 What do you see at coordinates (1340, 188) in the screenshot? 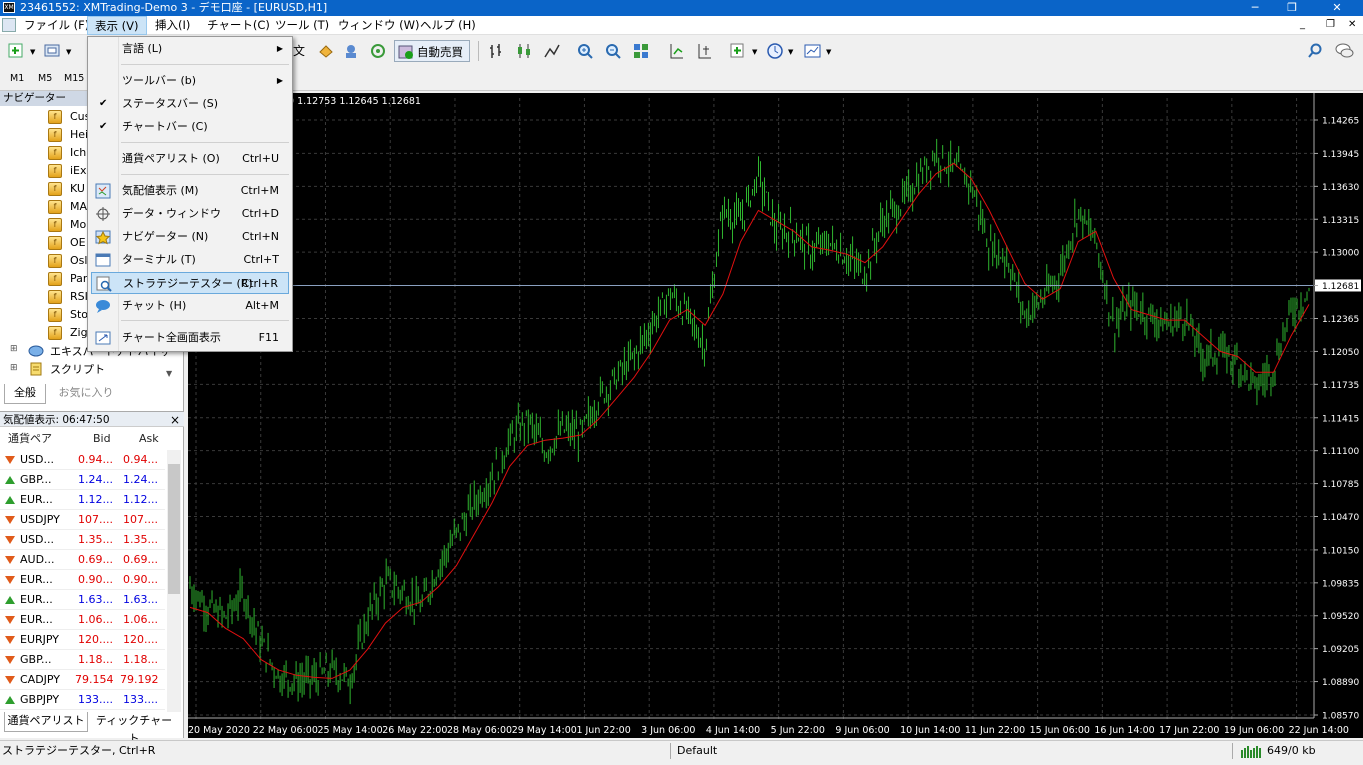
I see `price-label: 1.13630` at bounding box center [1340, 188].